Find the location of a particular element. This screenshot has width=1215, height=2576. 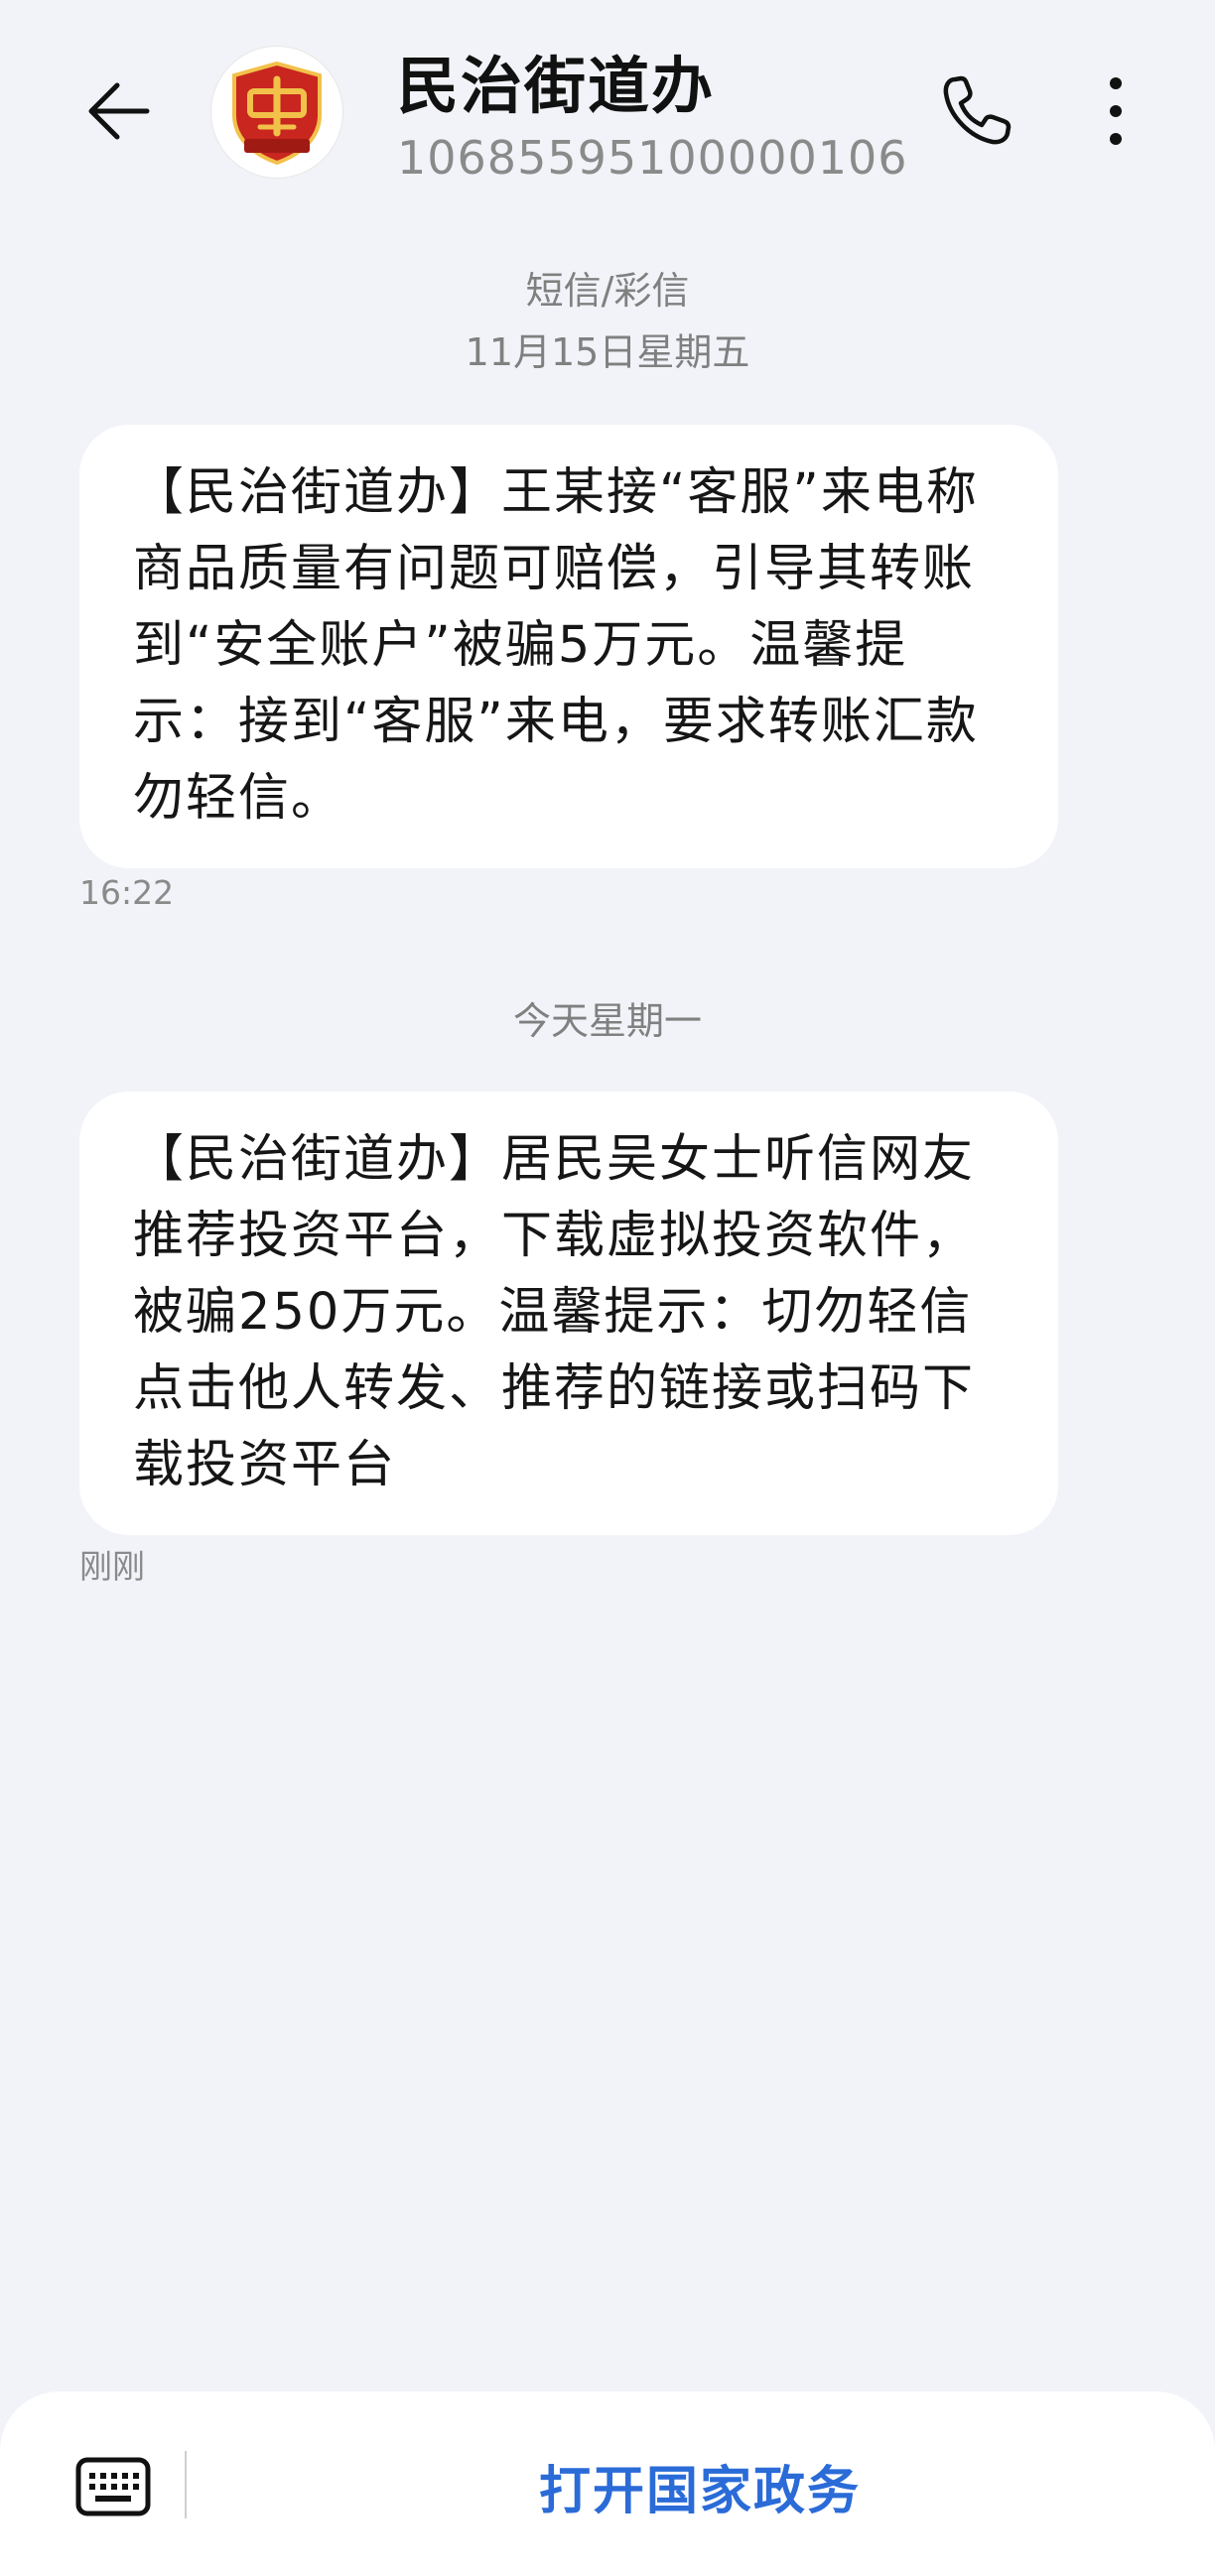

bottom-action-bar: 打开国家政务 is located at coordinates (607, 2484).